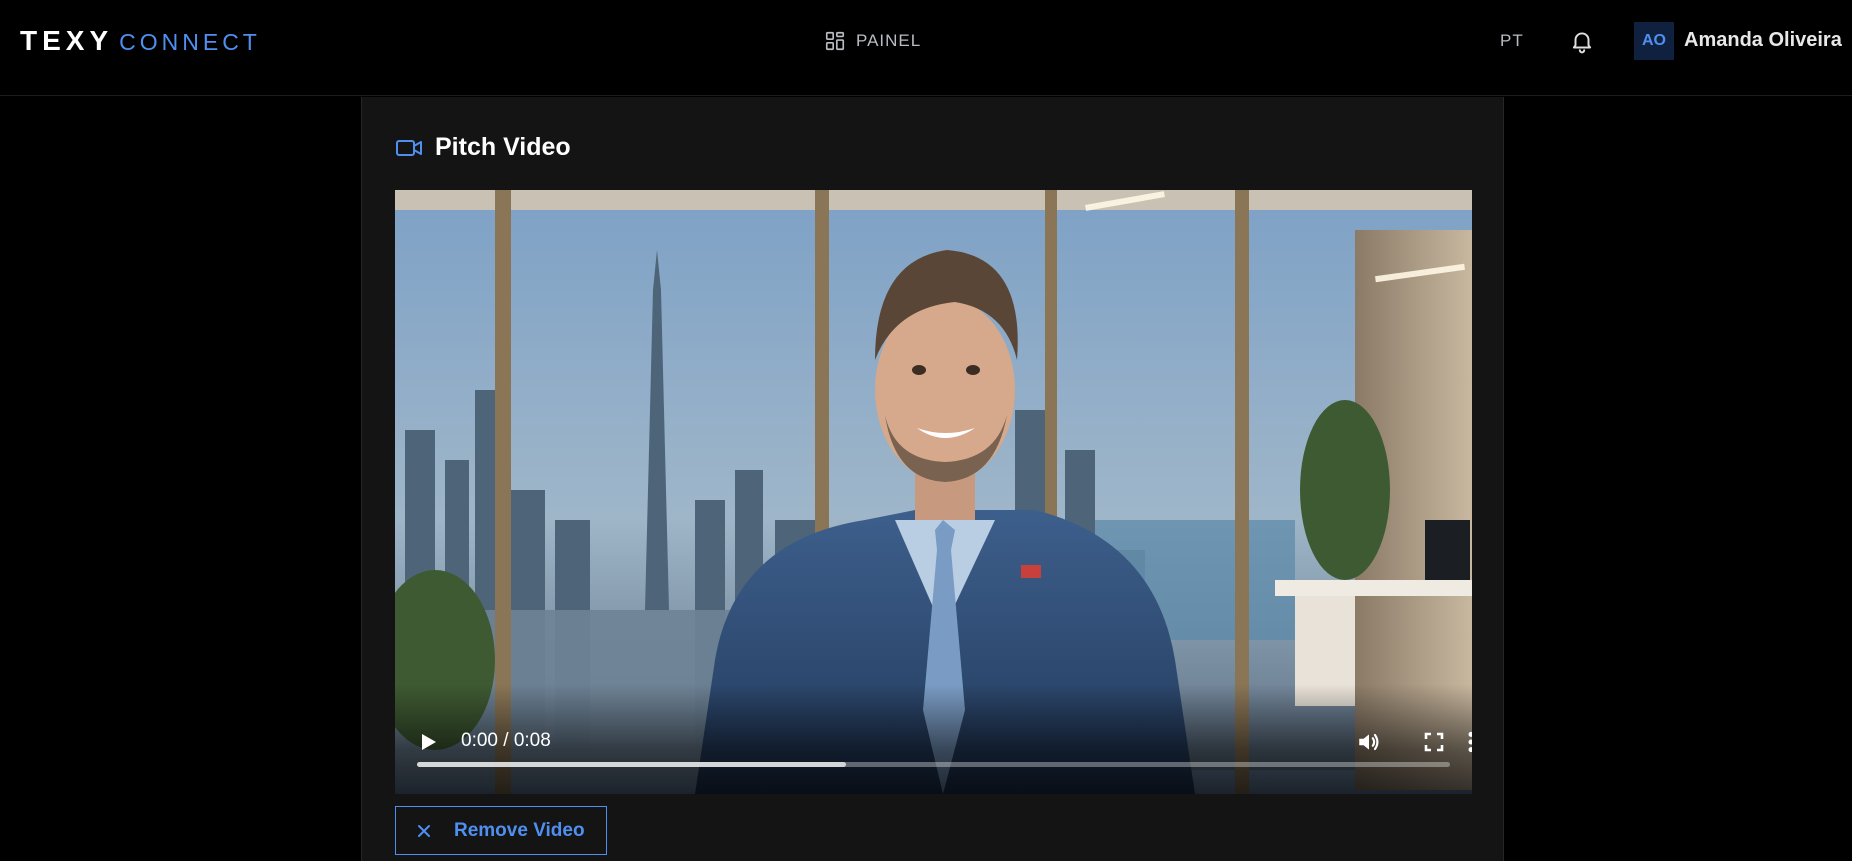 This screenshot has width=1852, height=861. I want to click on video-buffered-indicator, so click(631, 764).